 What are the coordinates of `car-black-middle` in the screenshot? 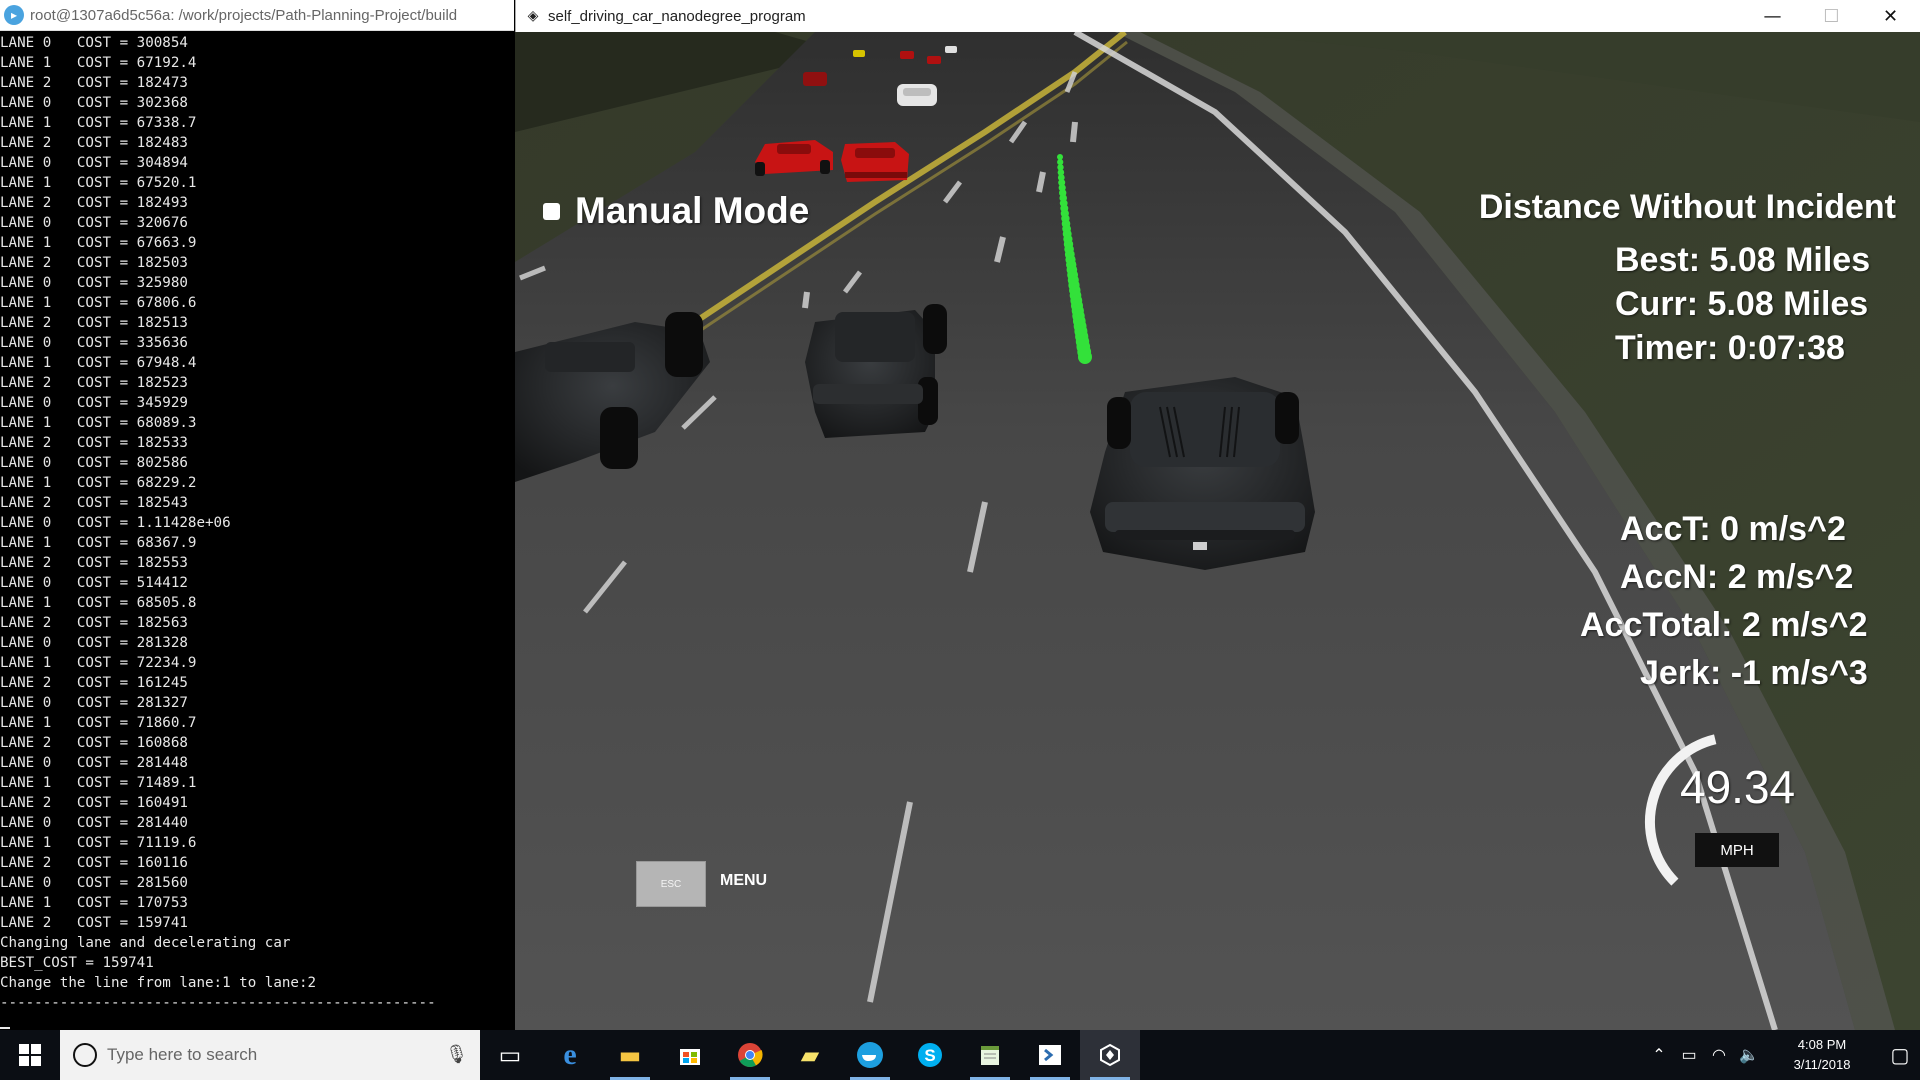 It's located at (876, 371).